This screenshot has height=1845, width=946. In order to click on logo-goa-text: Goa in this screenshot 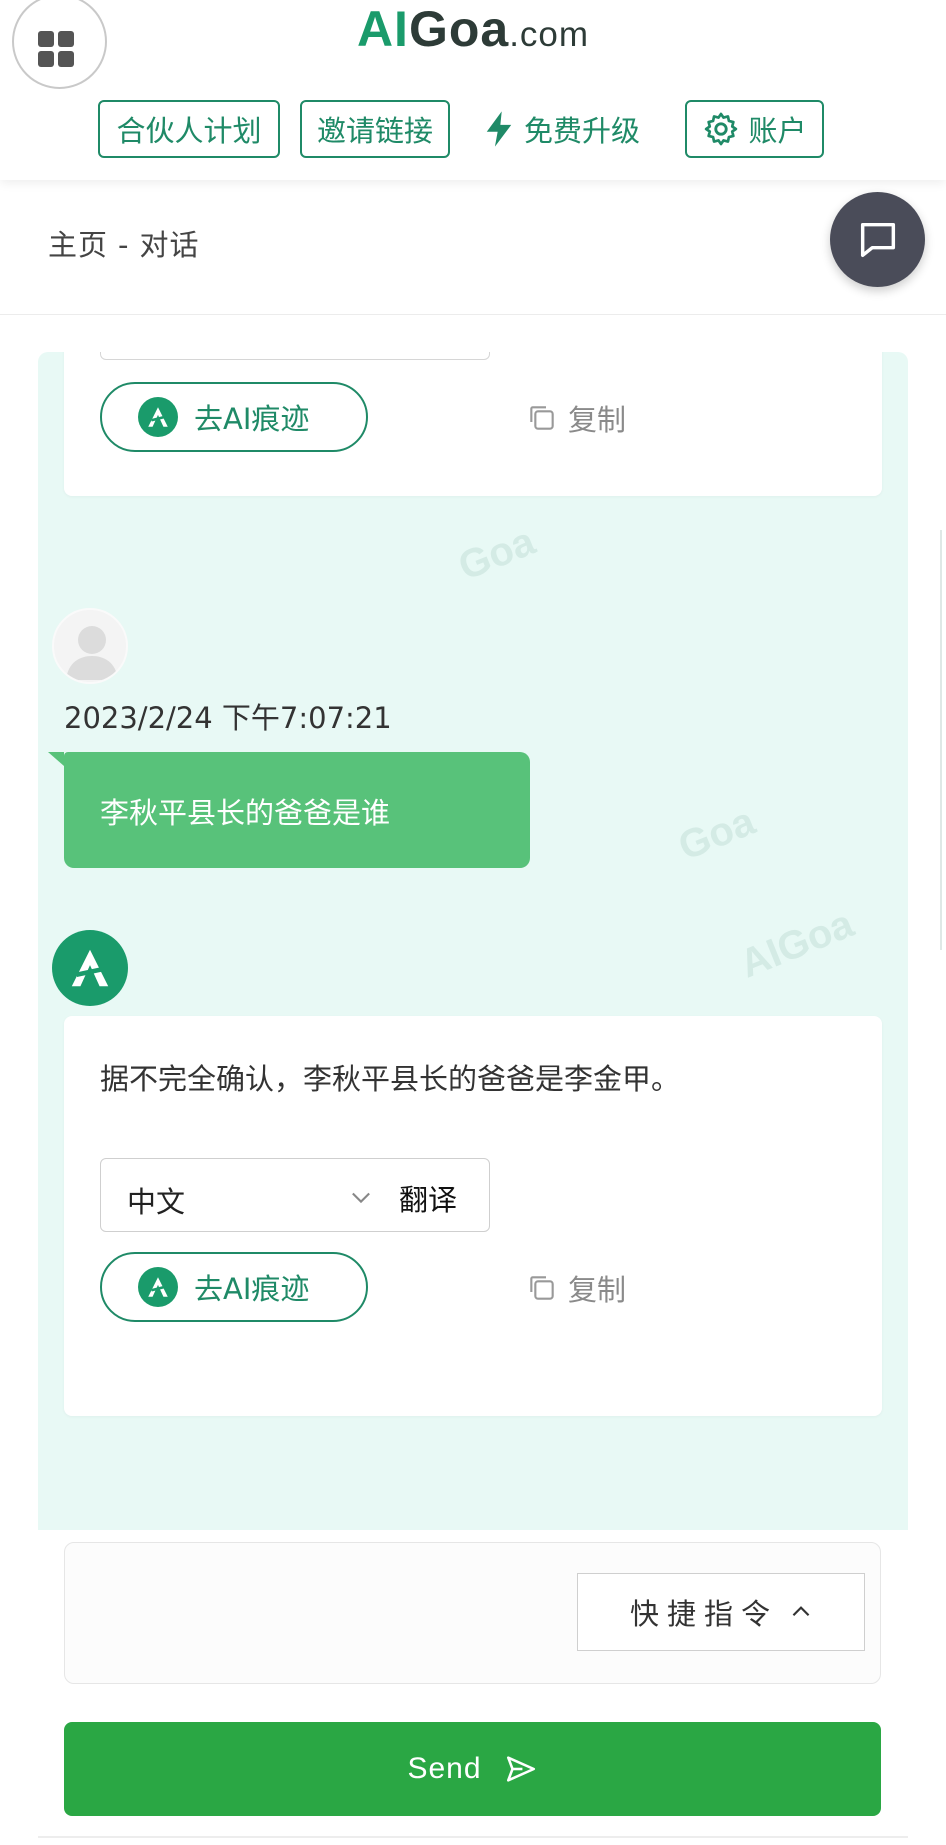, I will do `click(459, 29)`.